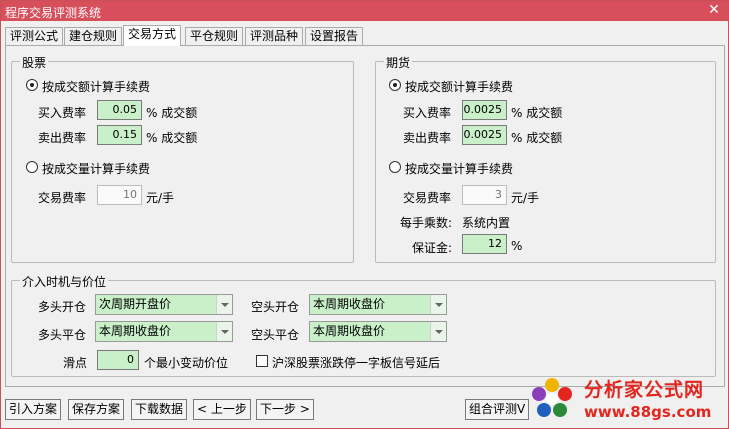 The height and width of the screenshot is (429, 729). I want to click on next-step-button: 下一步 >, so click(285, 409).